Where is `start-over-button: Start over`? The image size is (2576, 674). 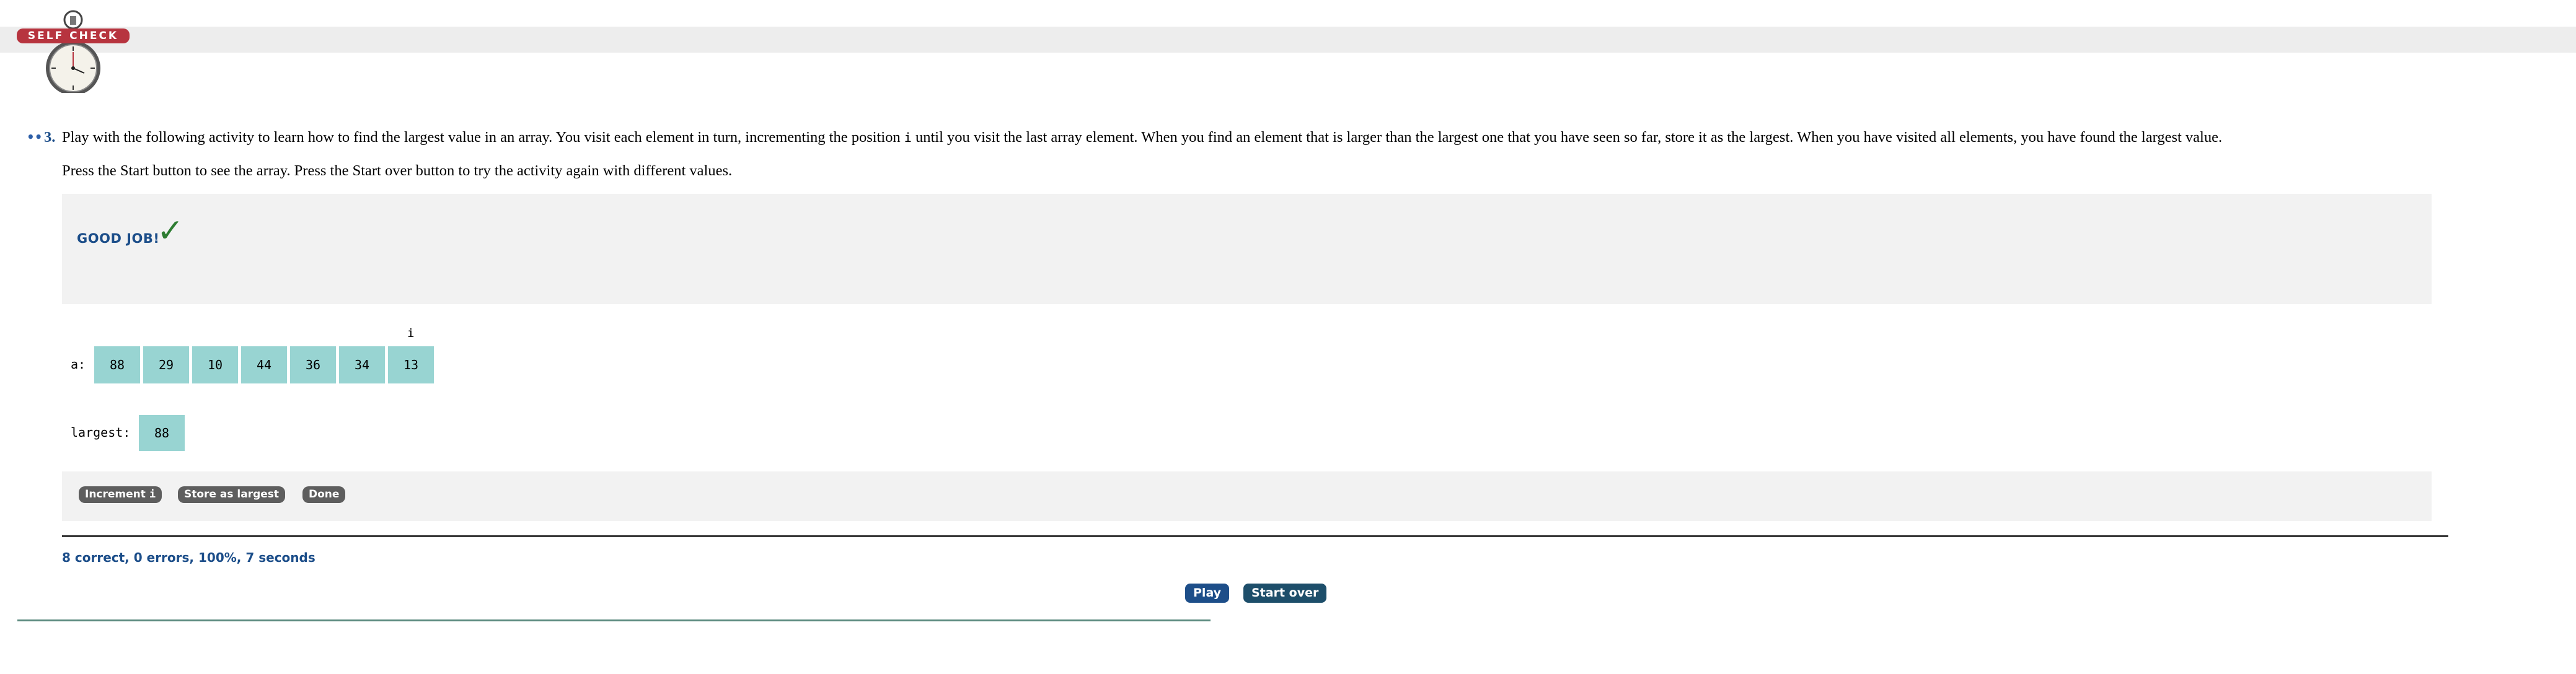
start-over-button: Start over is located at coordinates (1285, 593).